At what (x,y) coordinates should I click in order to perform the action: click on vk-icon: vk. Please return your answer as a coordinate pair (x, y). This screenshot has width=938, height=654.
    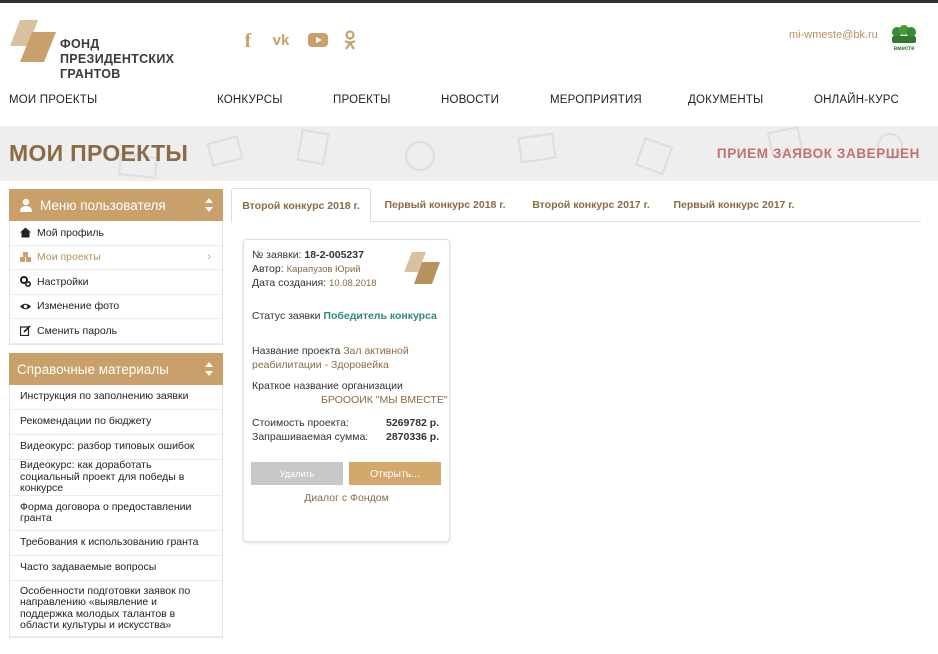
    Looking at the image, I should click on (281, 43).